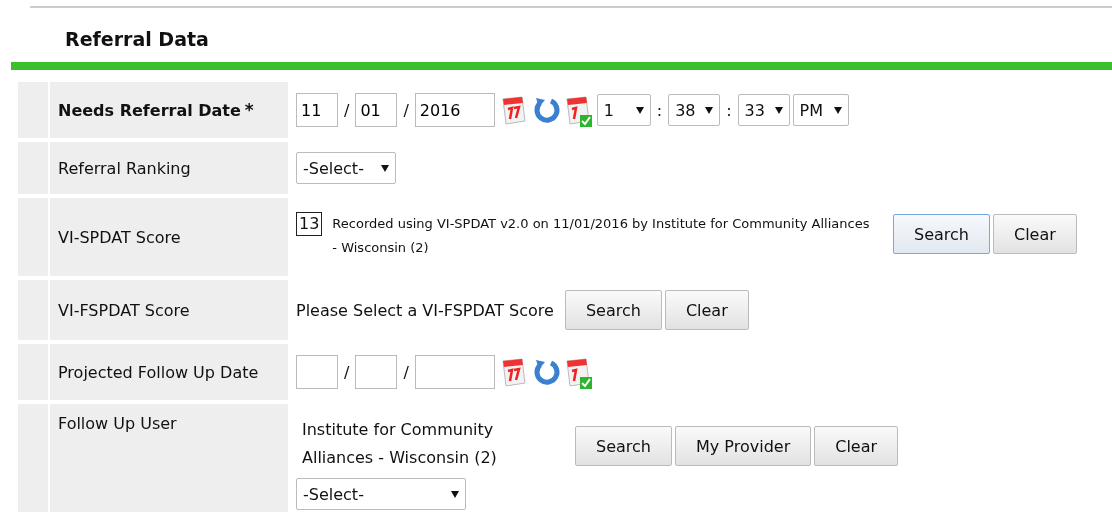 The image size is (1112, 512). What do you see at coordinates (400, 444) in the screenshot?
I see `user-name: Institute for Community Alliances - Wisconsin (2)` at bounding box center [400, 444].